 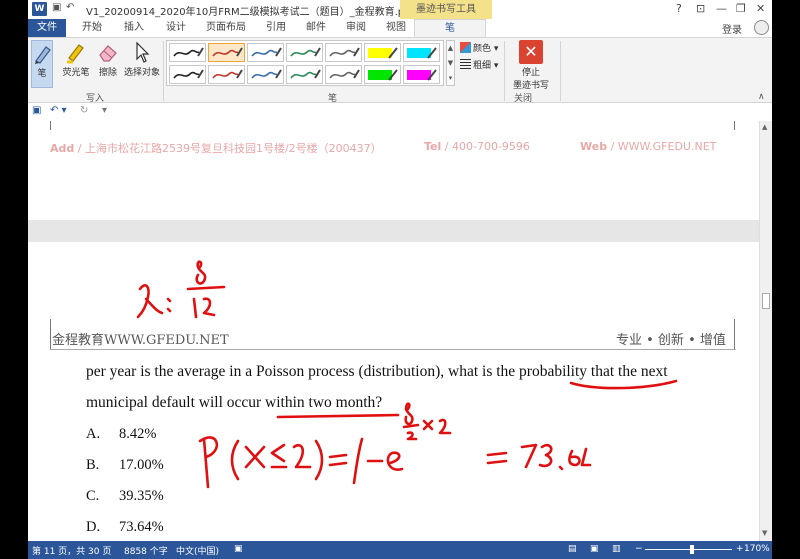 What do you see at coordinates (482, 66) in the screenshot?
I see `pen-thickness-label: 粗细` at bounding box center [482, 66].